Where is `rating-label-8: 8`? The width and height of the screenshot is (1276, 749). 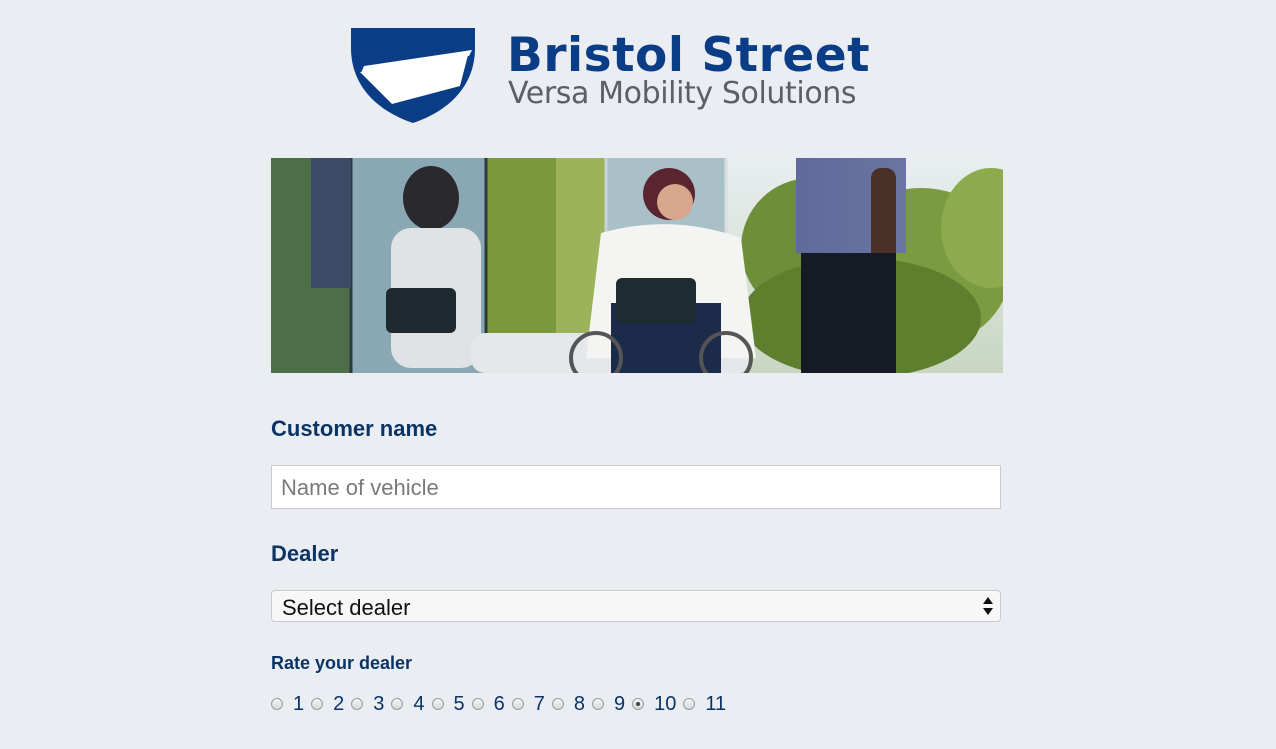
rating-label-8: 8 is located at coordinates (579, 703).